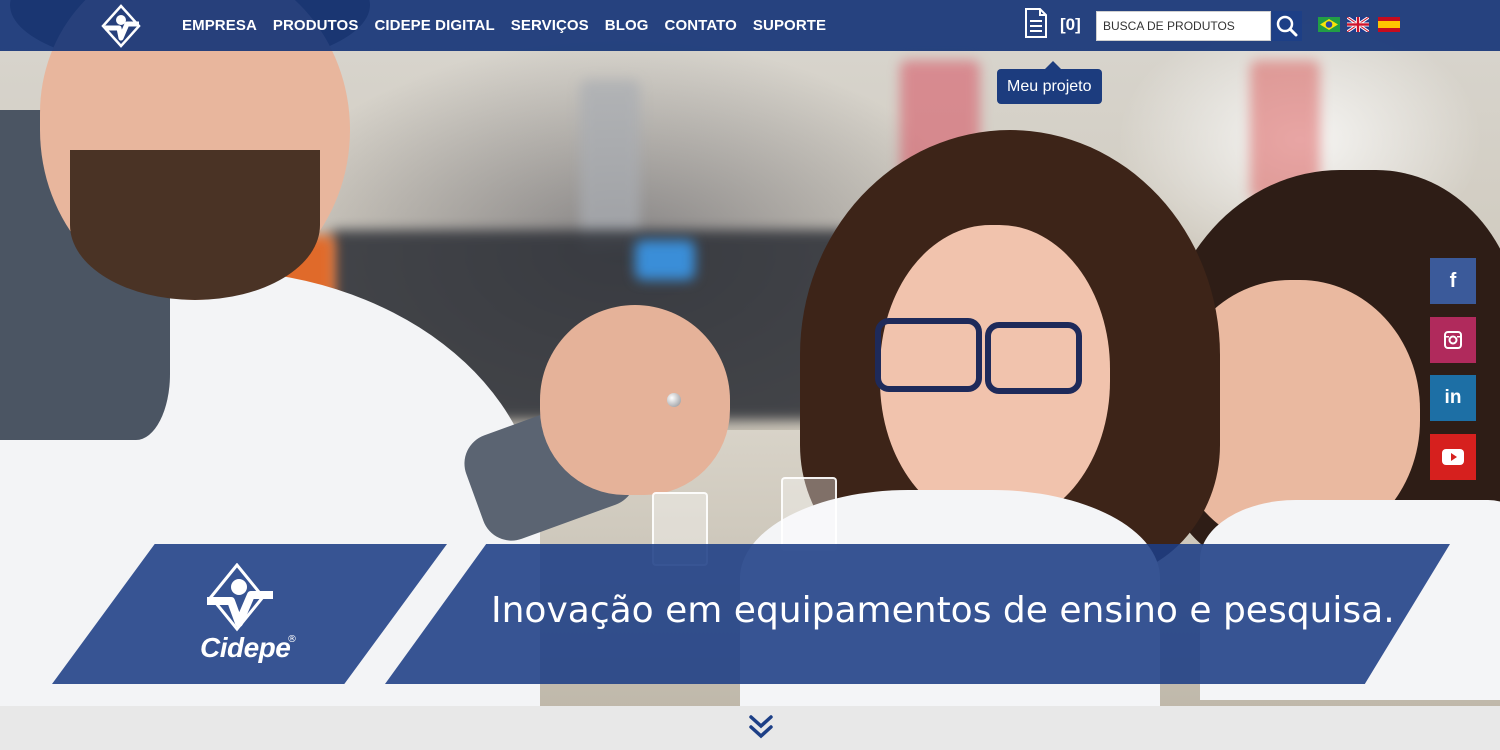 The width and height of the screenshot is (1500, 750). I want to click on instagram-button, so click(1453, 340).